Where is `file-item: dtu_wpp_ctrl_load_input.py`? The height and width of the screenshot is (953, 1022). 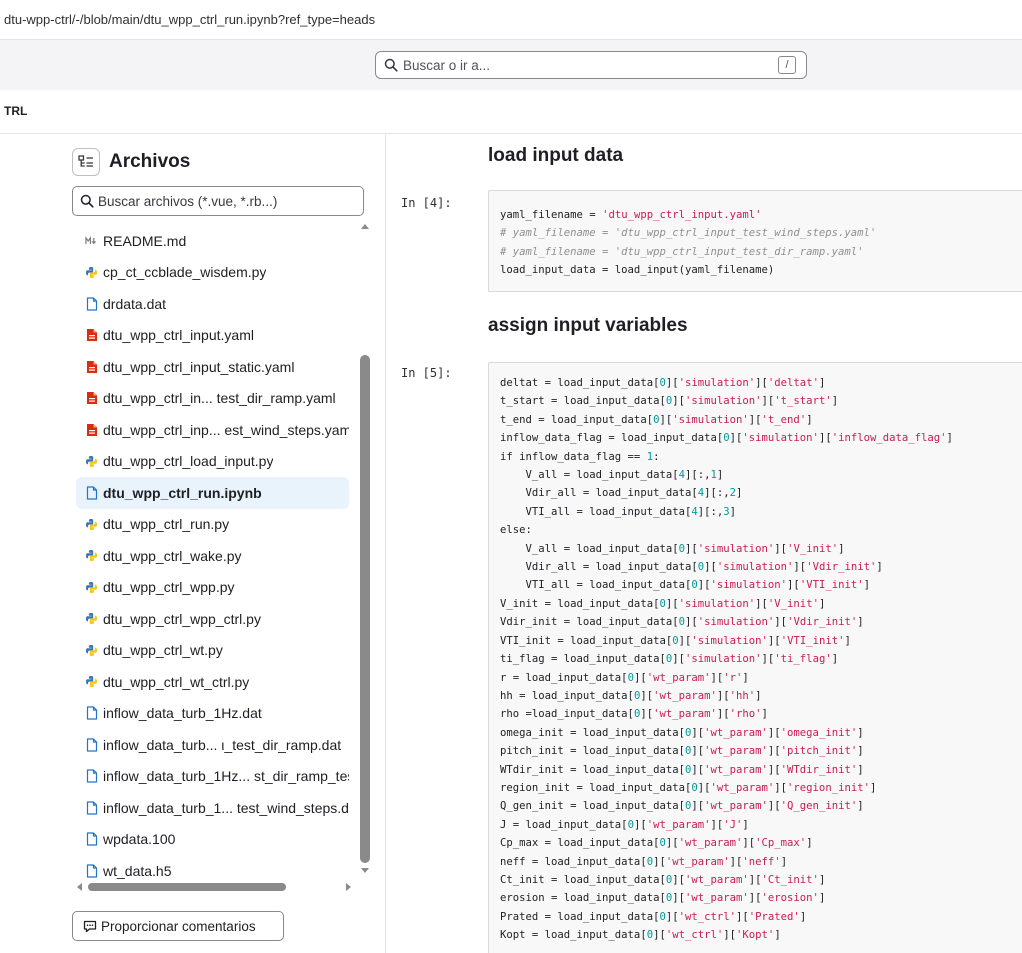
file-item: dtu_wpp_ctrl_load_input.py is located at coordinates (212, 462).